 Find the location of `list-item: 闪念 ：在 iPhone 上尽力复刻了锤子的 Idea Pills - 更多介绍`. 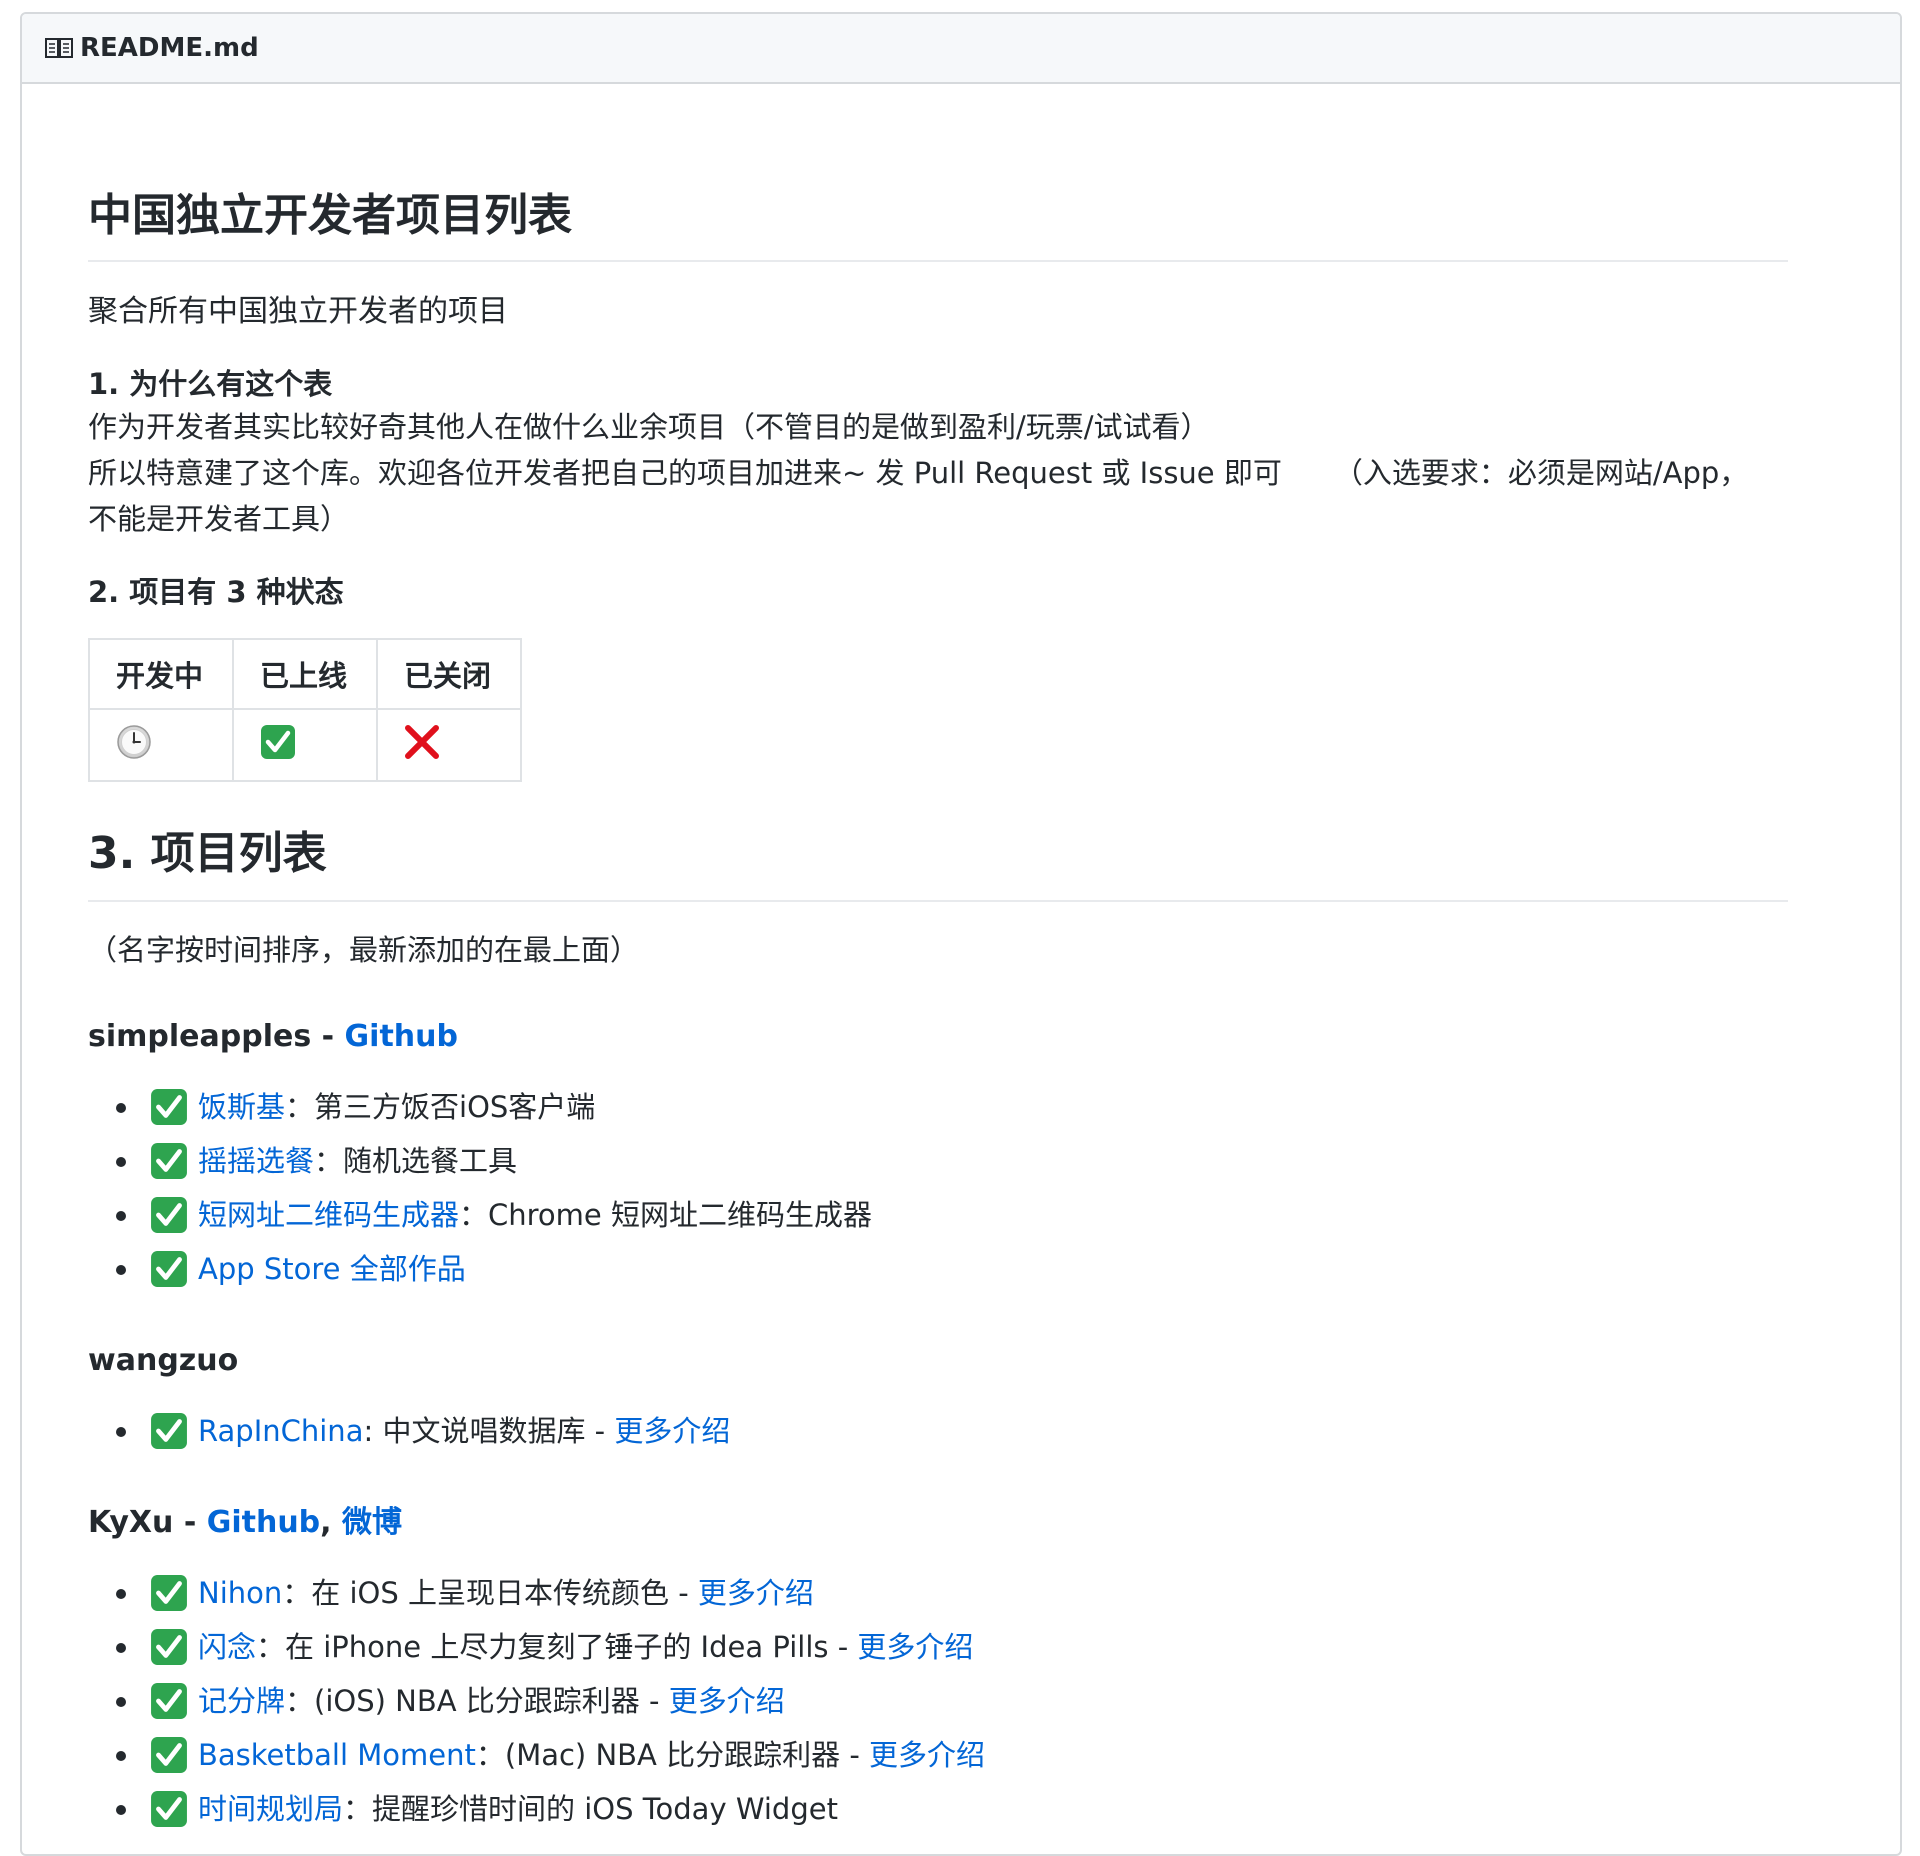

list-item: 闪念 ：在 iPhone 上尽力复刻了锤子的 Idea Pills - 更多介绍 is located at coordinates (938, 1647).